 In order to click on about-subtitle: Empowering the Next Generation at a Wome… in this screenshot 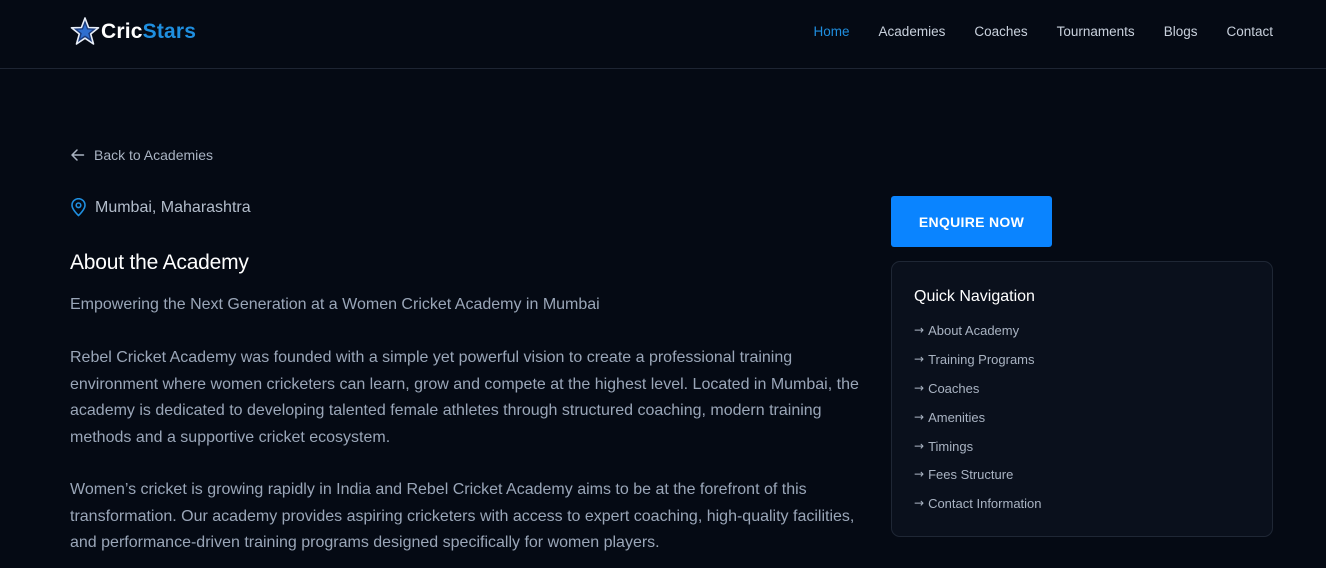, I will do `click(335, 304)`.